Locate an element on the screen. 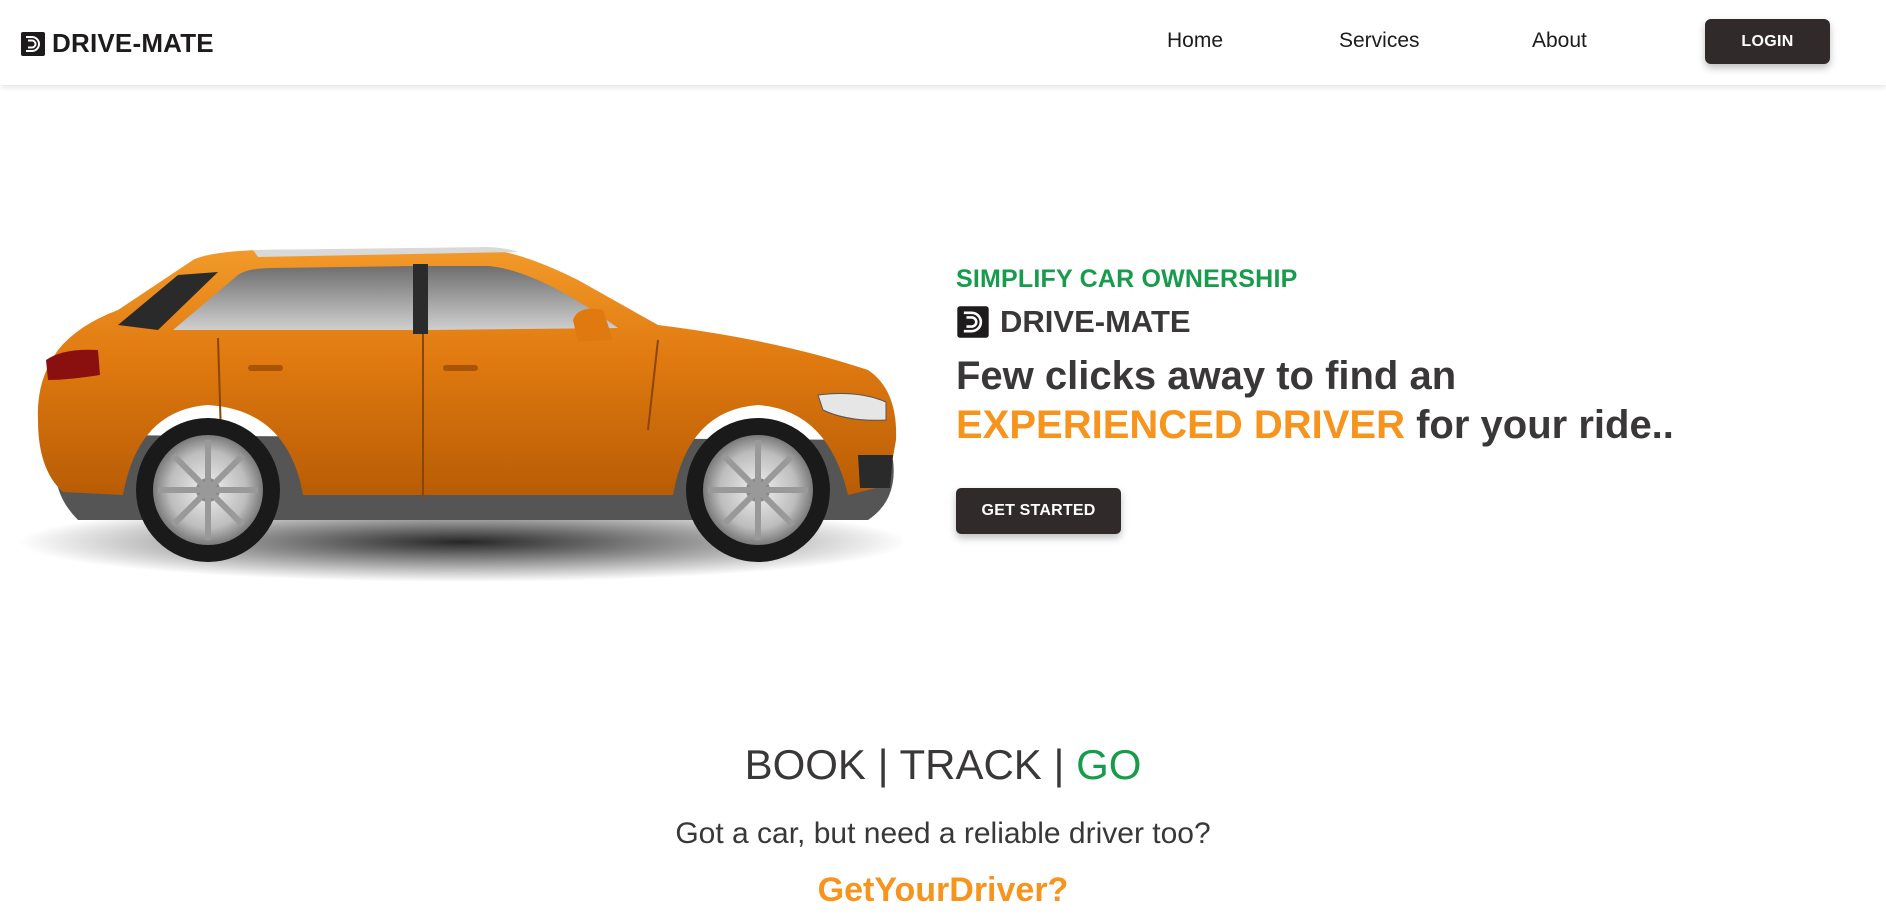 The width and height of the screenshot is (1886, 915). hero-brand-name: DRIVE-MATE is located at coordinates (1095, 321).